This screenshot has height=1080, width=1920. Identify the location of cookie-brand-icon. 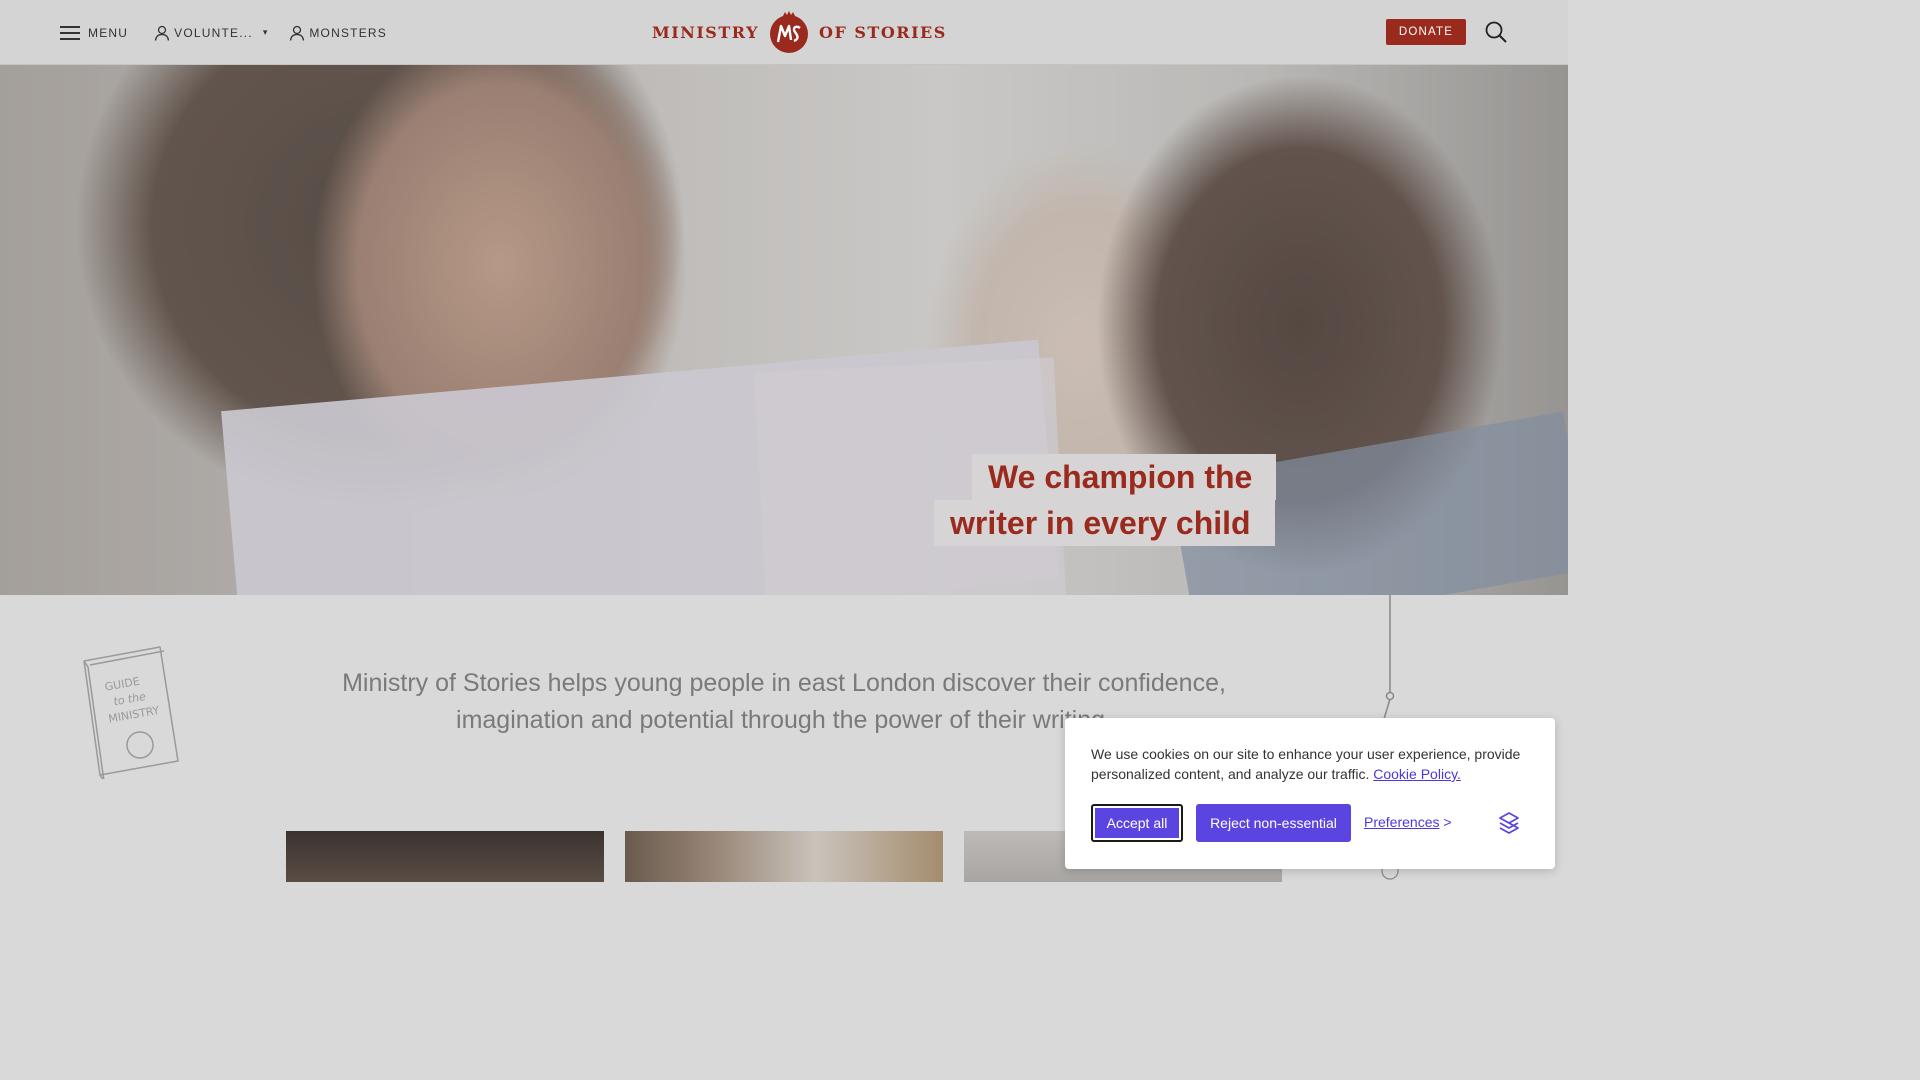
(1509, 823).